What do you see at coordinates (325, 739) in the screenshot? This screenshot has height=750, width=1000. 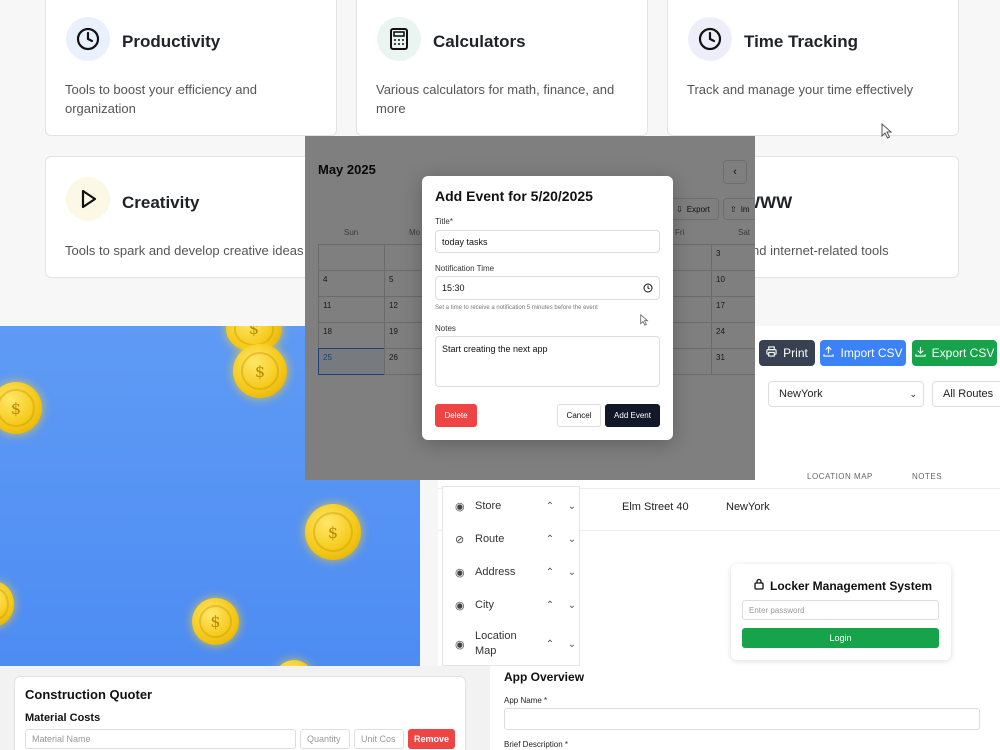 I see `quantity-input: Quantity` at bounding box center [325, 739].